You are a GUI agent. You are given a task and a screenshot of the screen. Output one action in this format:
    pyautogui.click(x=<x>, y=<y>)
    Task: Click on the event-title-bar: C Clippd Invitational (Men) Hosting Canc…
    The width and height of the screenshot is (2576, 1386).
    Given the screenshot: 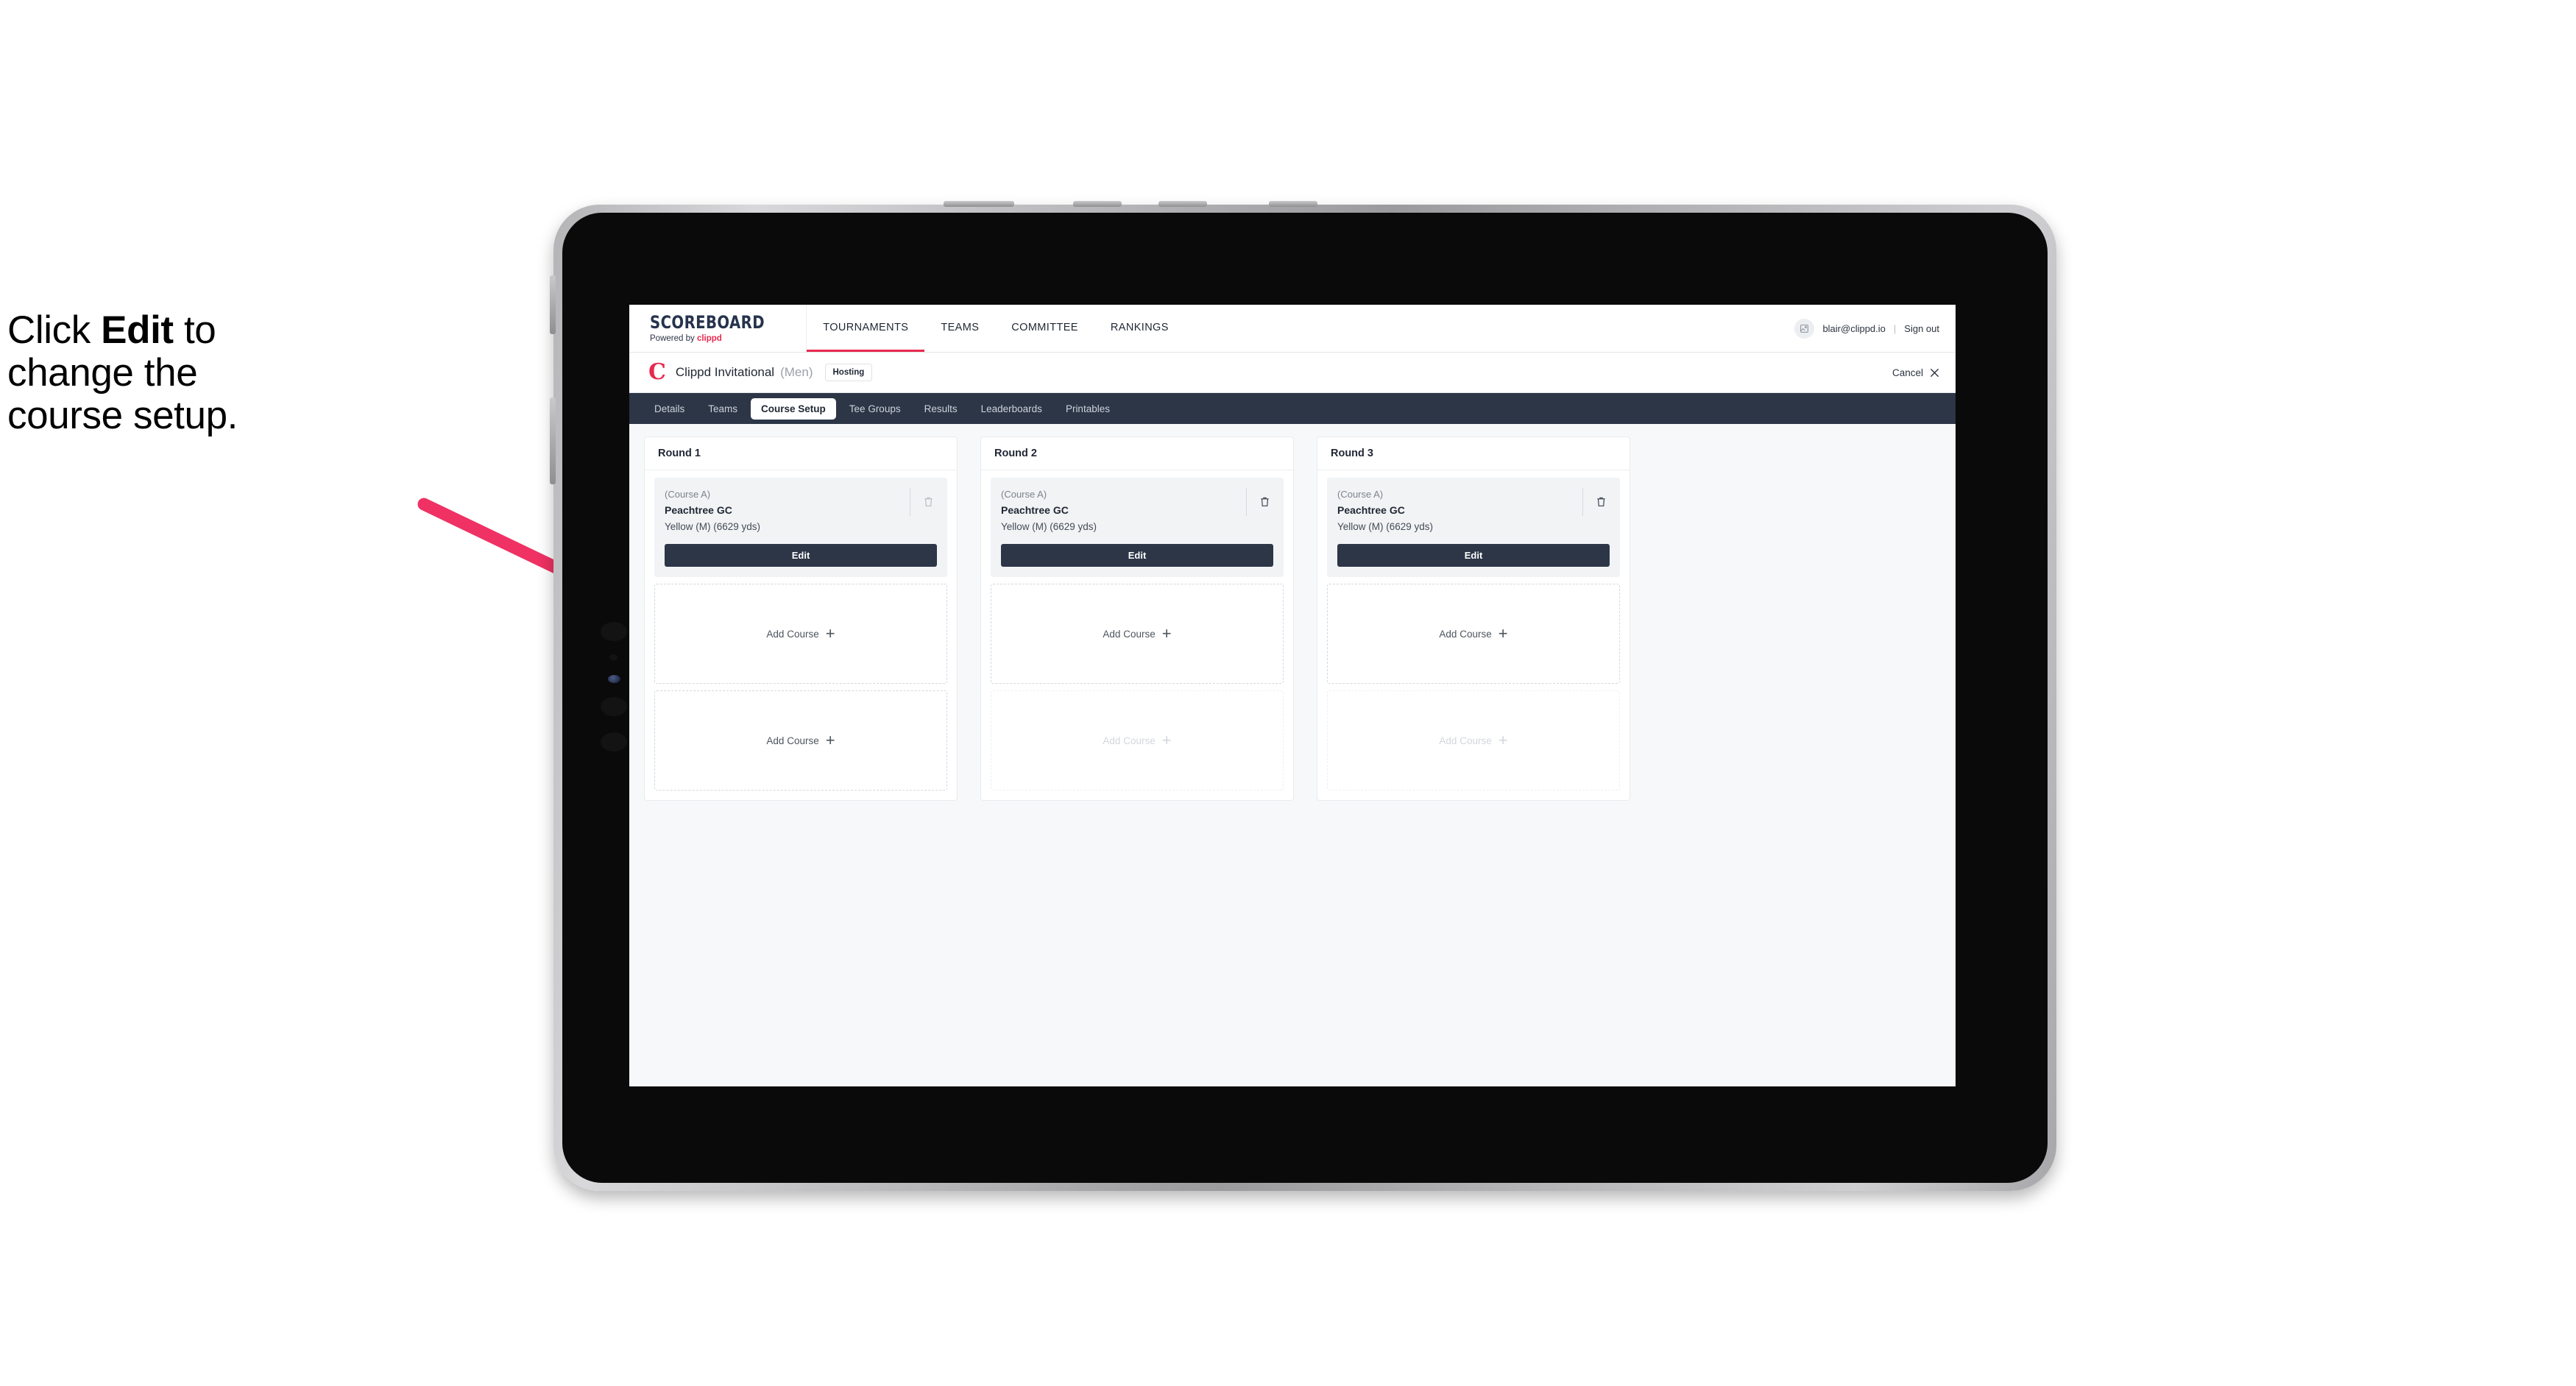 What is the action you would take?
    pyautogui.click(x=1292, y=373)
    